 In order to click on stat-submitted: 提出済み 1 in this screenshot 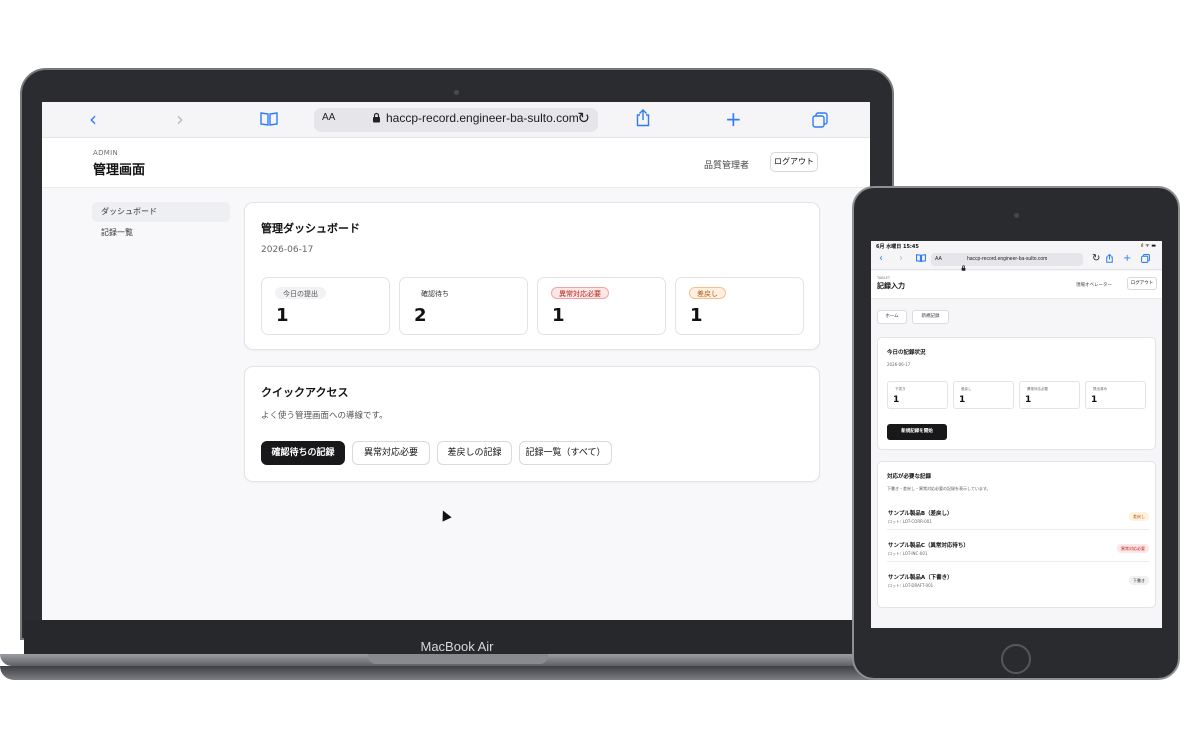, I will do `click(1115, 395)`.